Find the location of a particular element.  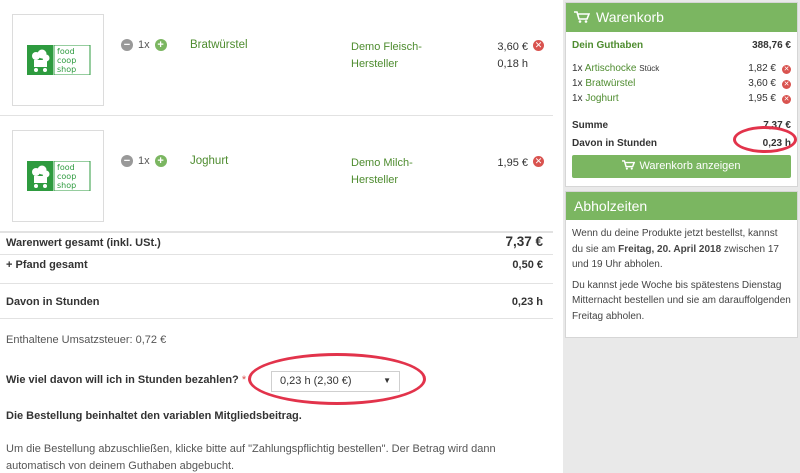

pfand-row: + Pfand gesamt 0,50 € is located at coordinates (274, 265).